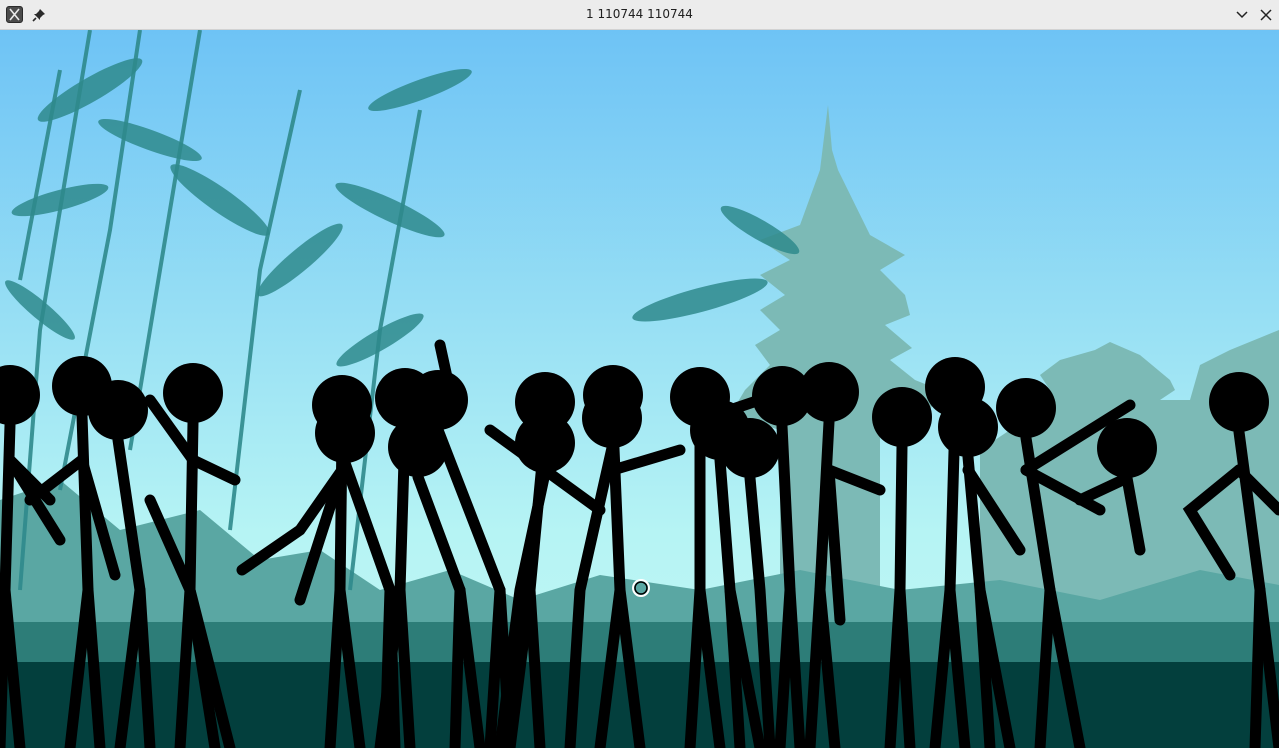  What do you see at coordinates (14, 14) in the screenshot?
I see `x-app-icon` at bounding box center [14, 14].